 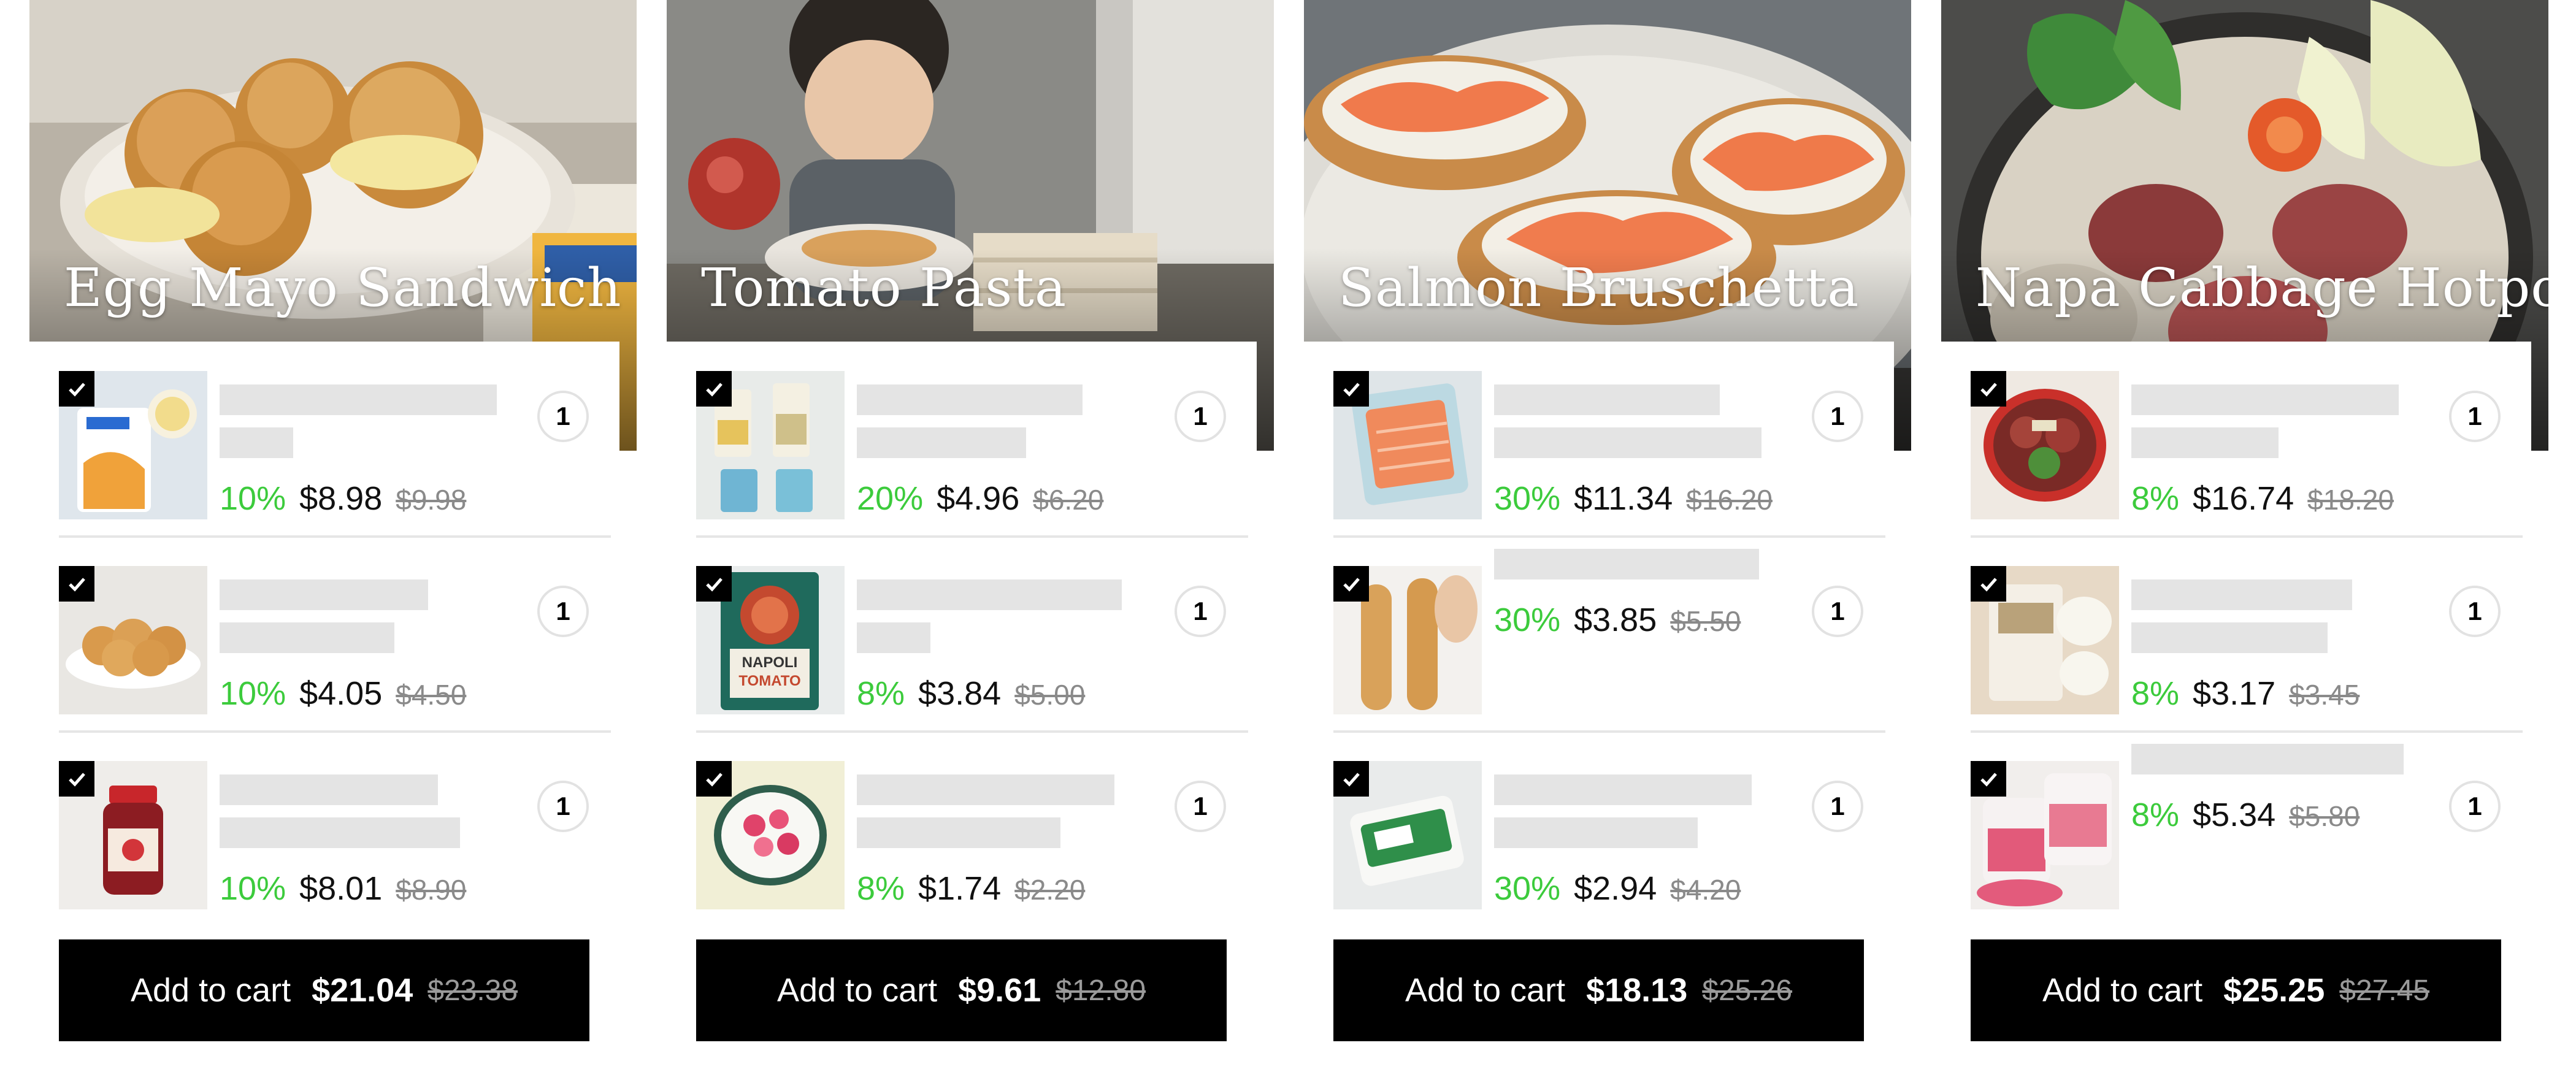 I want to click on cart-total: $9.61, so click(x=999, y=990).